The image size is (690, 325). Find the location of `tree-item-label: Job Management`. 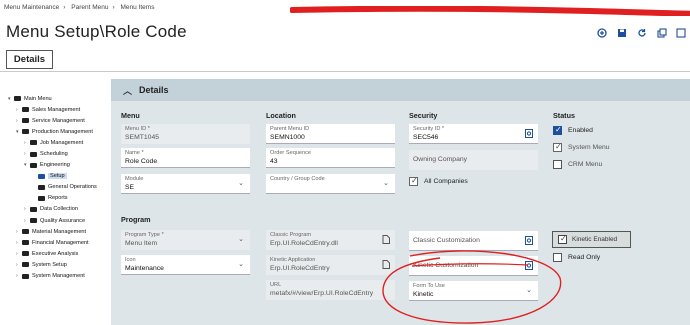

tree-item-label: Job Management is located at coordinates (62, 142).